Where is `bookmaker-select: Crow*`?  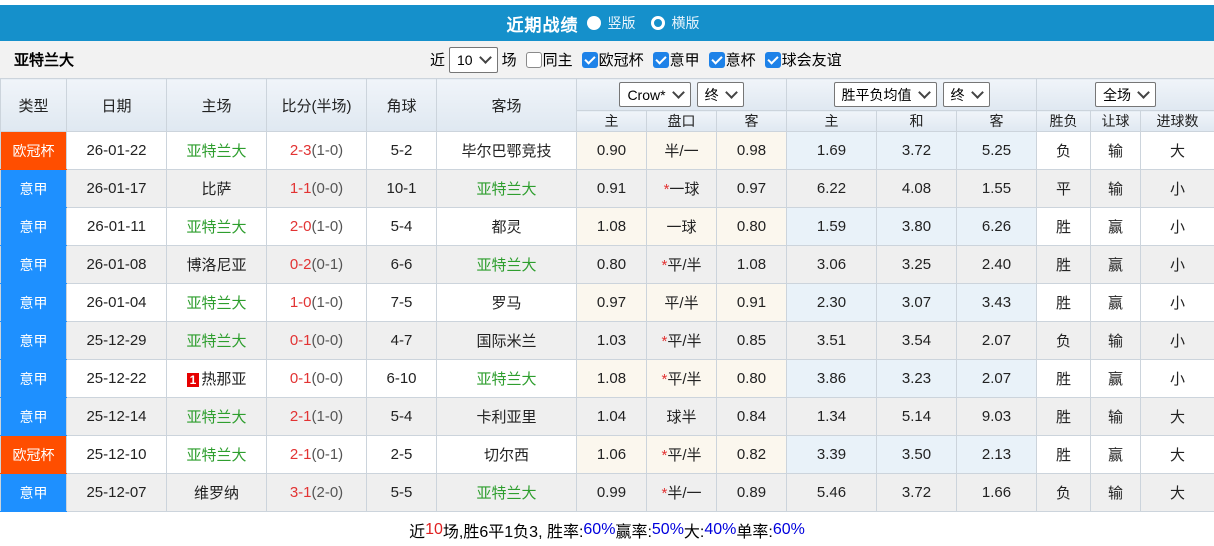 bookmaker-select: Crow* is located at coordinates (655, 94).